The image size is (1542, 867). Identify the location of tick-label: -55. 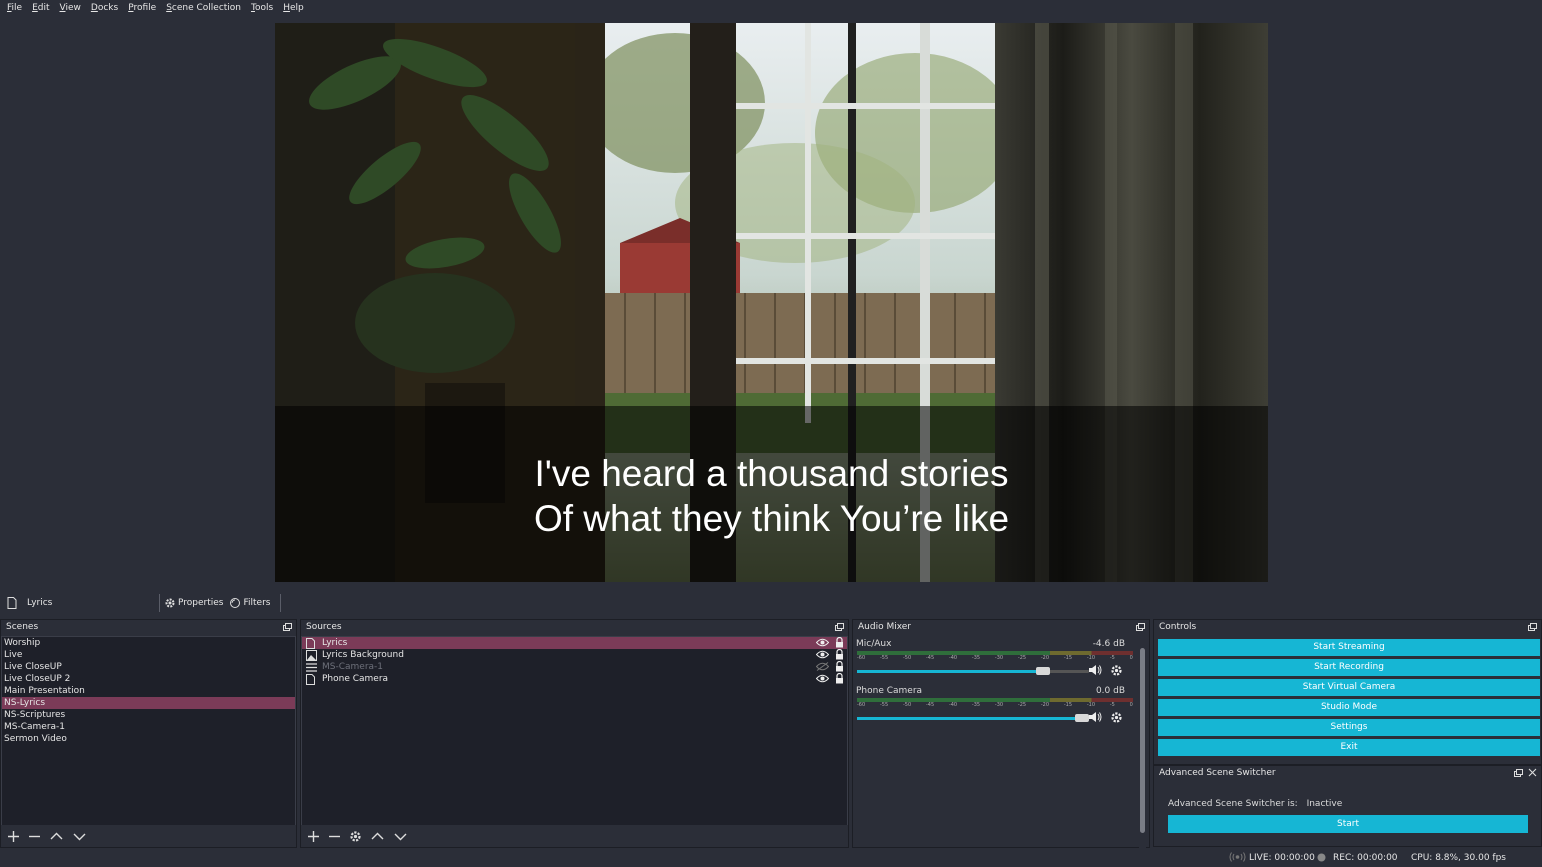
(884, 705).